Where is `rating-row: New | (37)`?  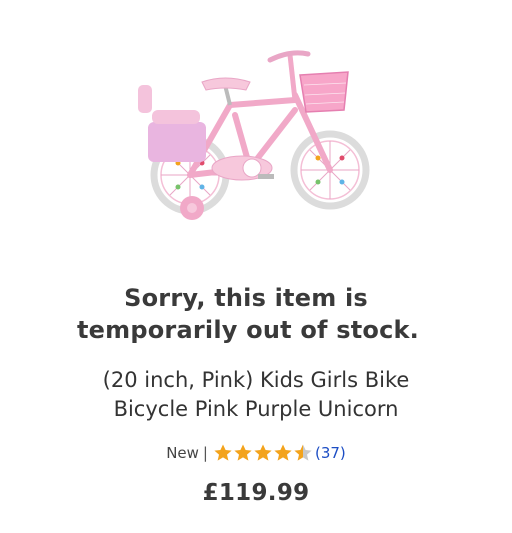
rating-row: New | (37) is located at coordinates (256, 453).